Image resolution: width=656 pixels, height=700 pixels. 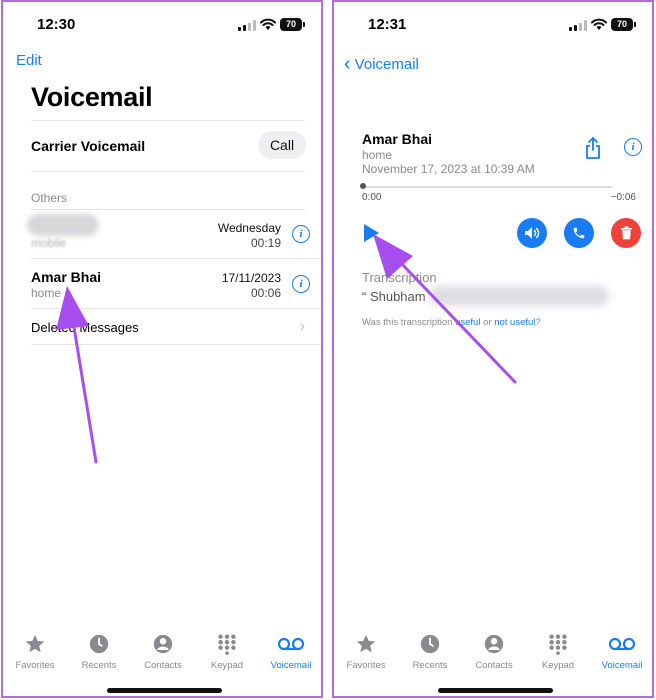 What do you see at coordinates (66, 277) in the screenshot?
I see `voicemail-row-name: Amar Bhai` at bounding box center [66, 277].